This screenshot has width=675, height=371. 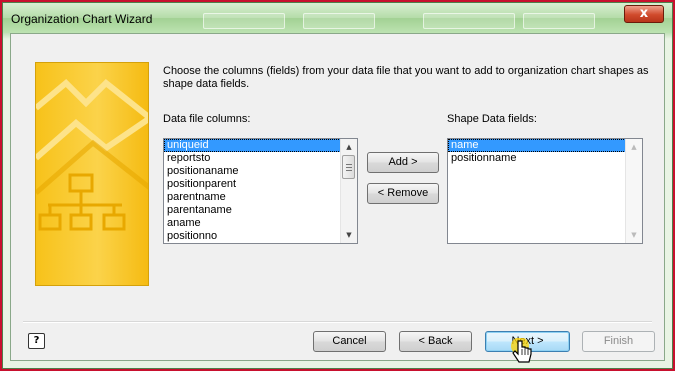 What do you see at coordinates (92, 154) in the screenshot?
I see `org-chart-illustration-icon` at bounding box center [92, 154].